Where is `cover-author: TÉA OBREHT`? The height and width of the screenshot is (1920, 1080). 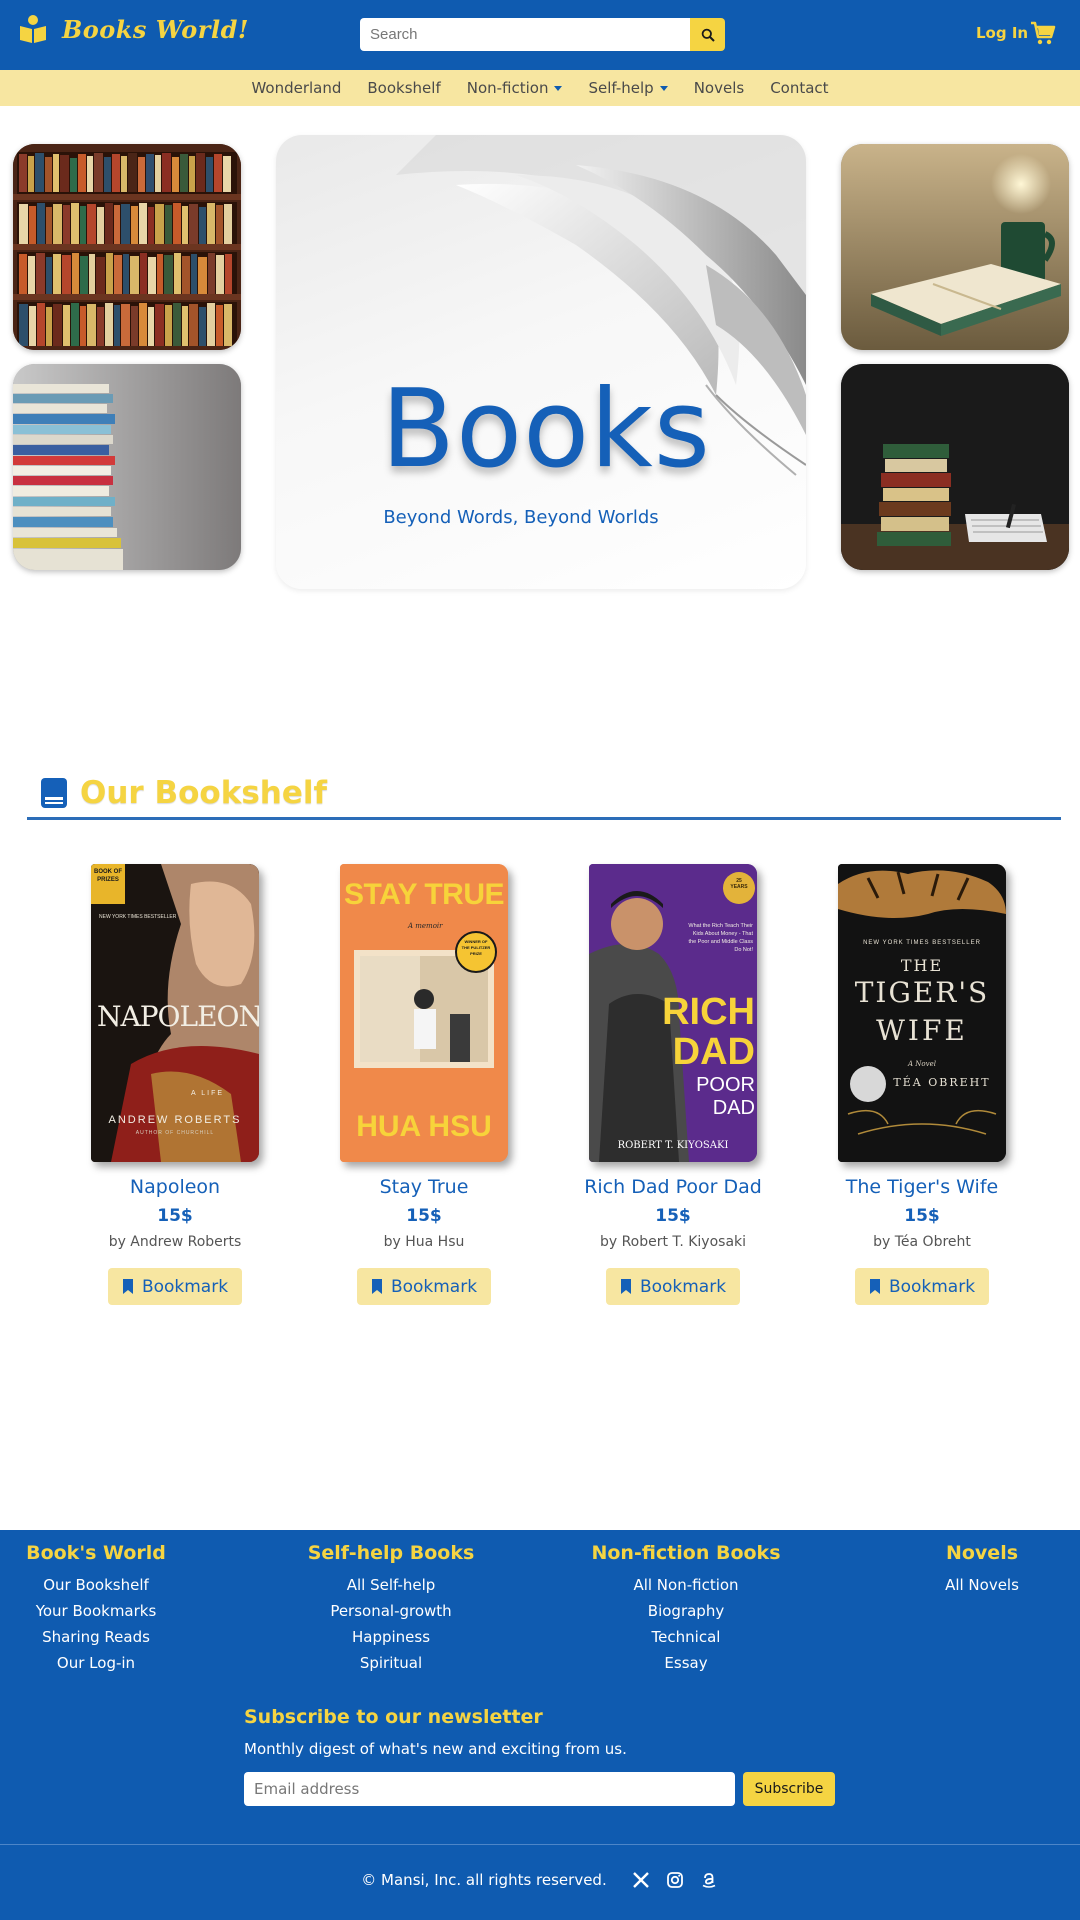 cover-author: TÉA OBREHT is located at coordinates (942, 1082).